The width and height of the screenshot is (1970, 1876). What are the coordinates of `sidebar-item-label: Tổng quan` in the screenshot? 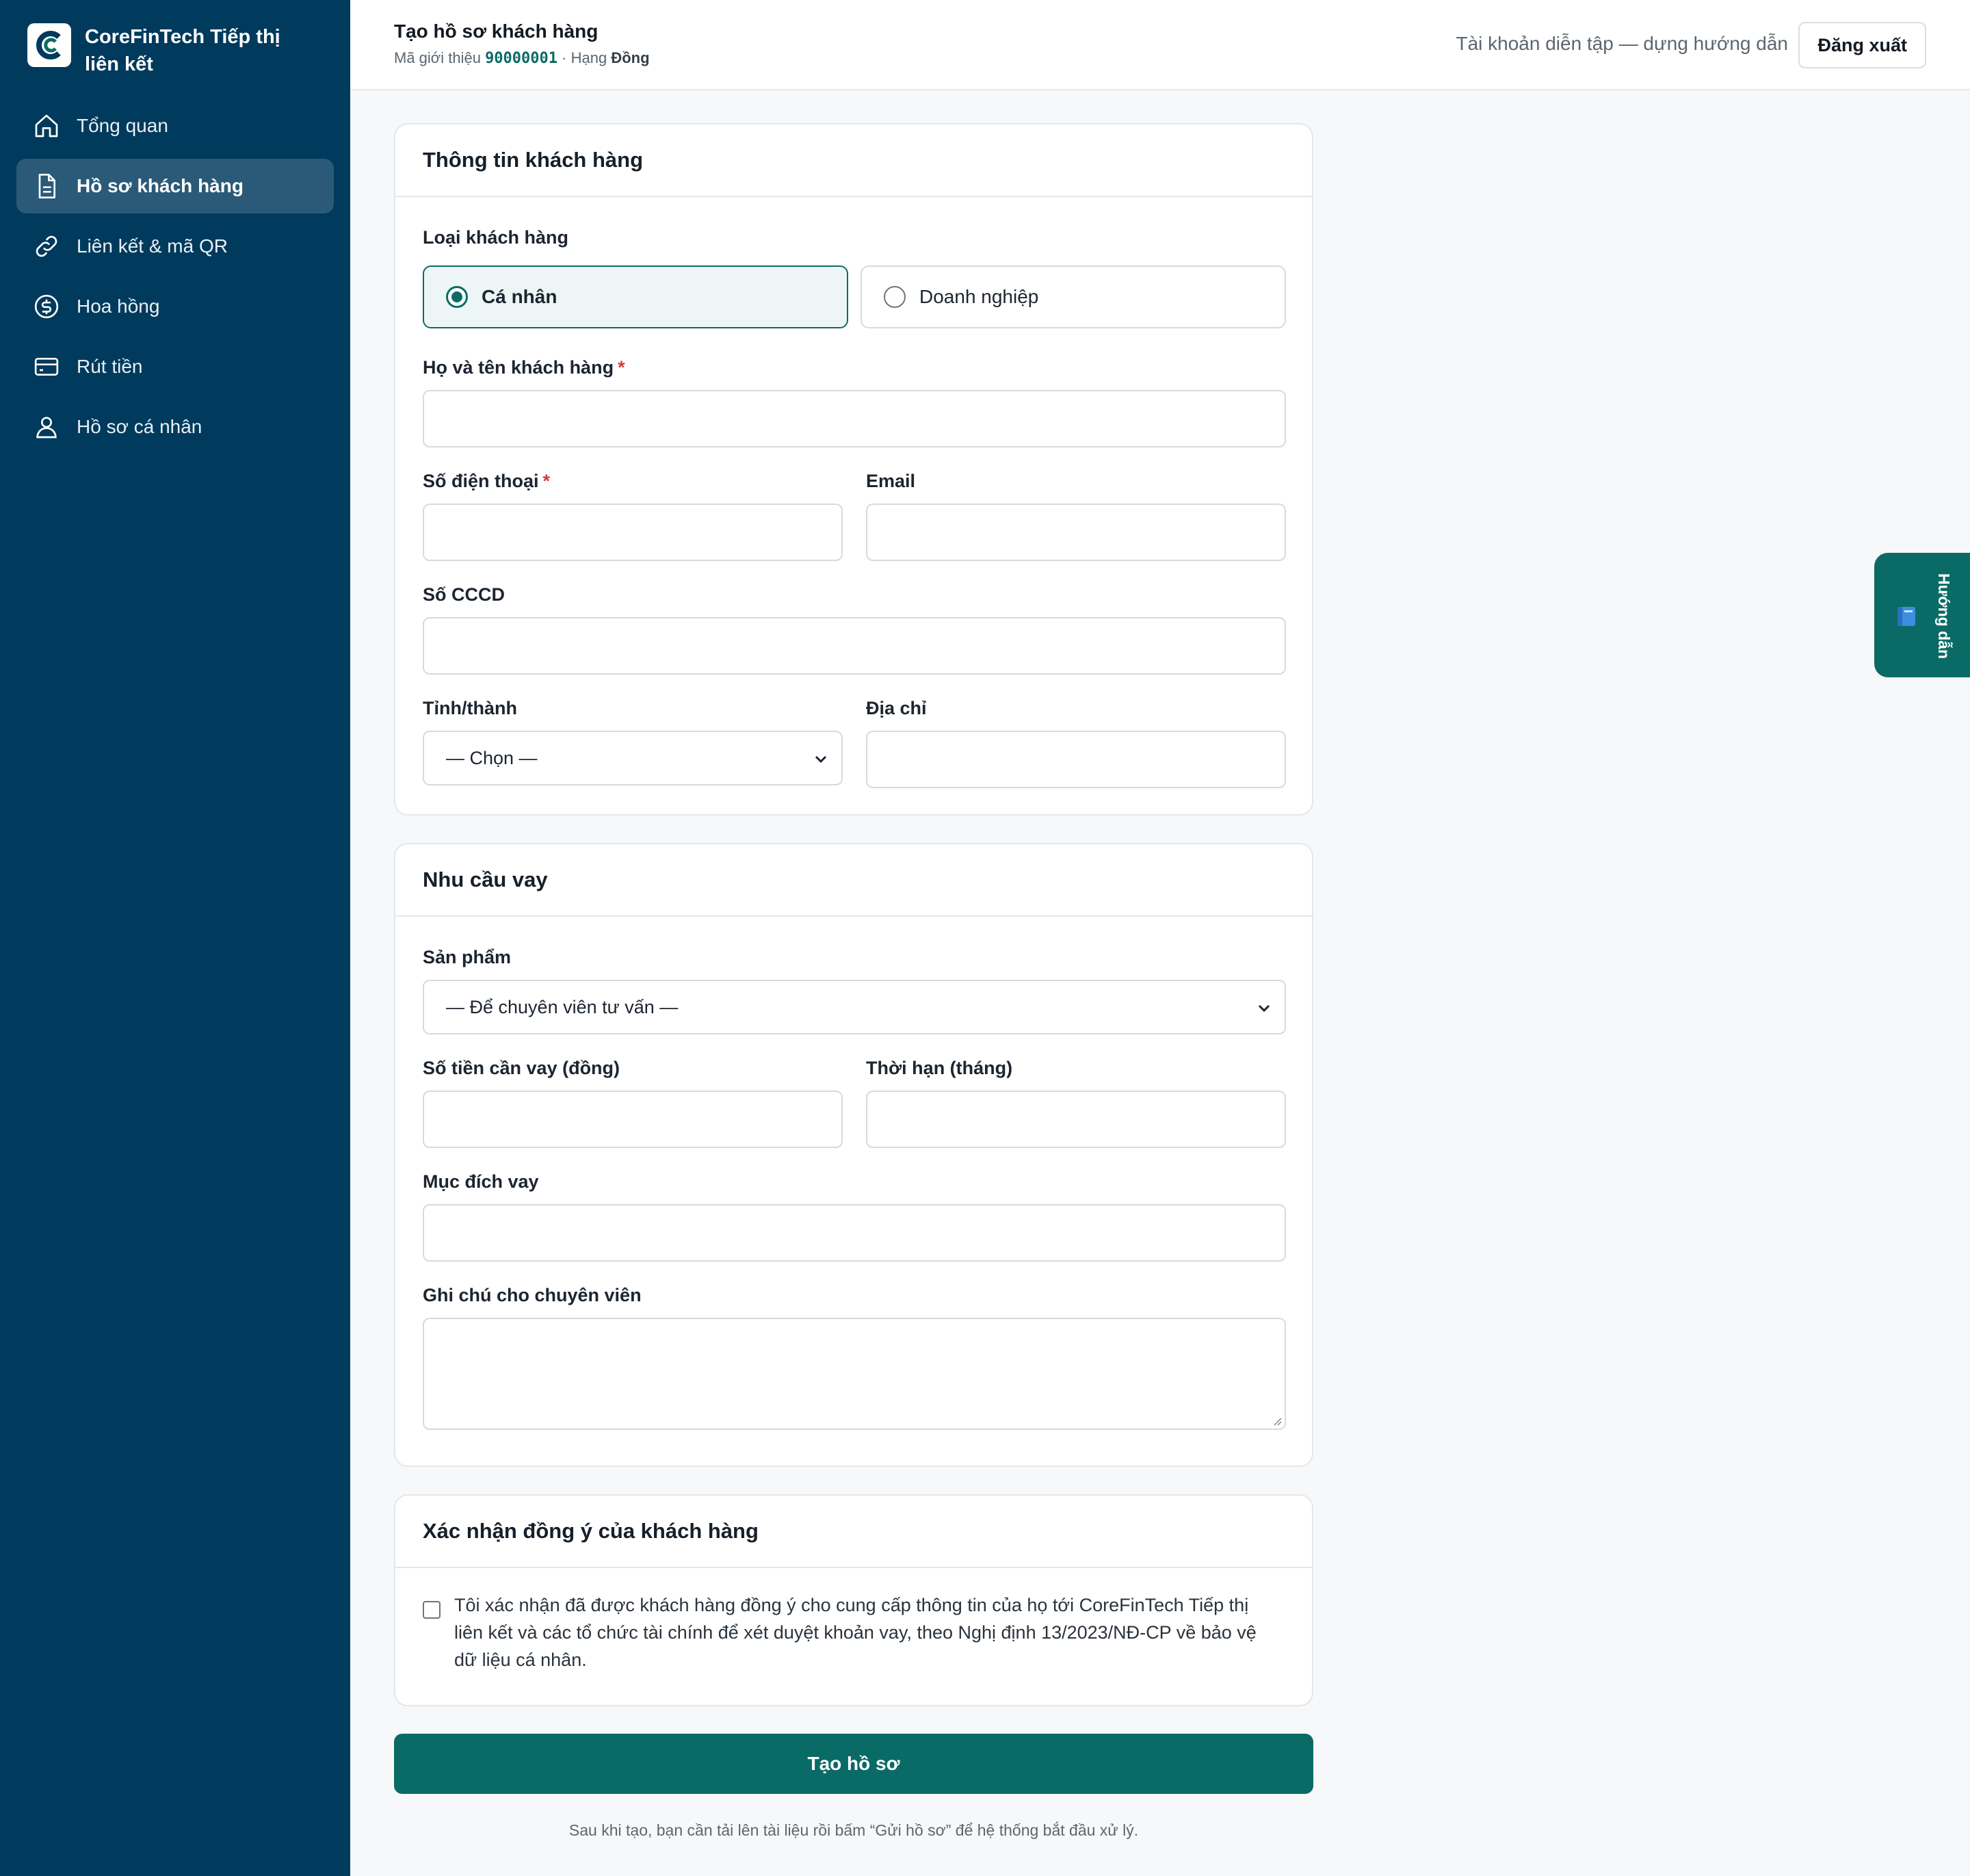 It's located at (122, 125).